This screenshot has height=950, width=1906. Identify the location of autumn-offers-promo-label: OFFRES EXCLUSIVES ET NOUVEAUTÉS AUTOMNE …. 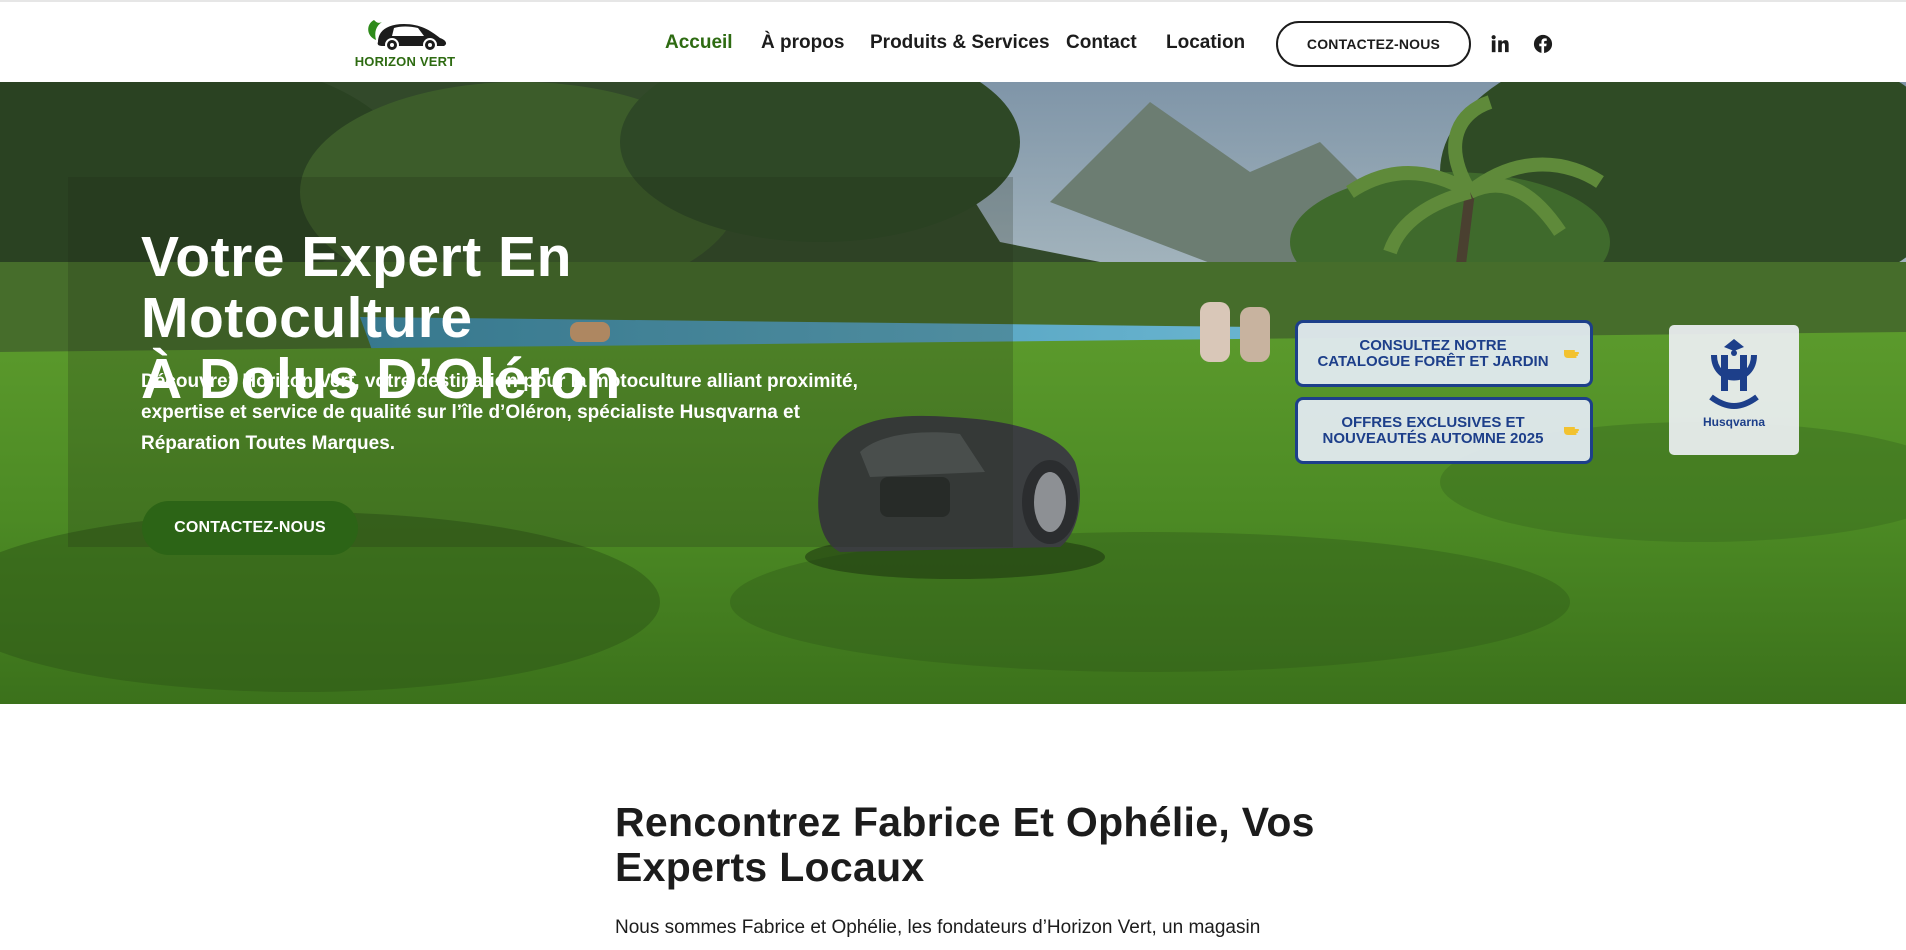
(1433, 430).